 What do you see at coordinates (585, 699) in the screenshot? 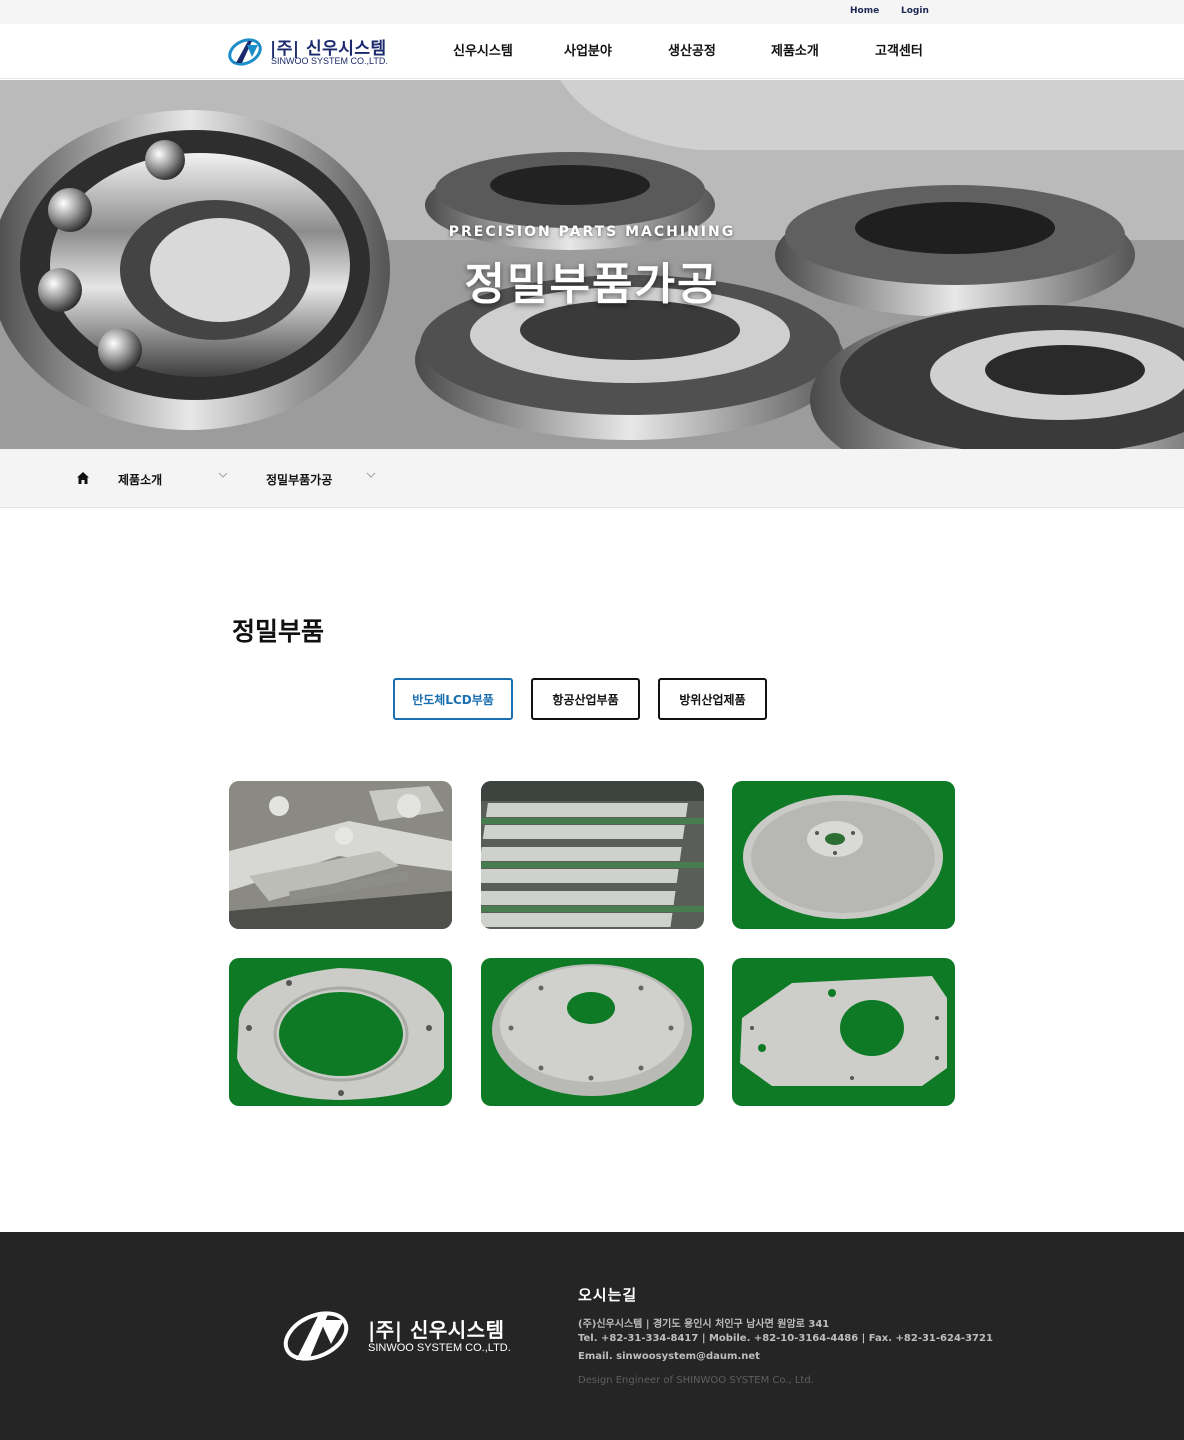
I see `tab-aerospace: 항공산업부품` at bounding box center [585, 699].